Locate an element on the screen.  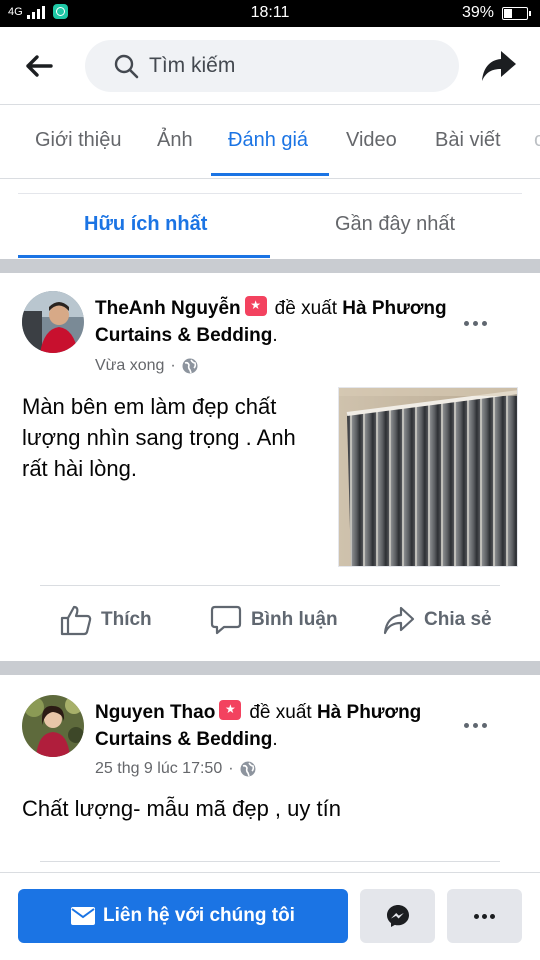
messenger-button is located at coordinates (397, 916).